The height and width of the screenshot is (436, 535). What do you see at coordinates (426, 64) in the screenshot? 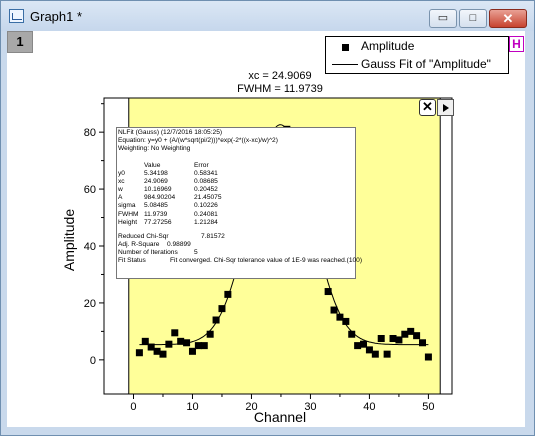
I see `legend-entry-fit: Gauss Fit of "Amplitude"` at bounding box center [426, 64].